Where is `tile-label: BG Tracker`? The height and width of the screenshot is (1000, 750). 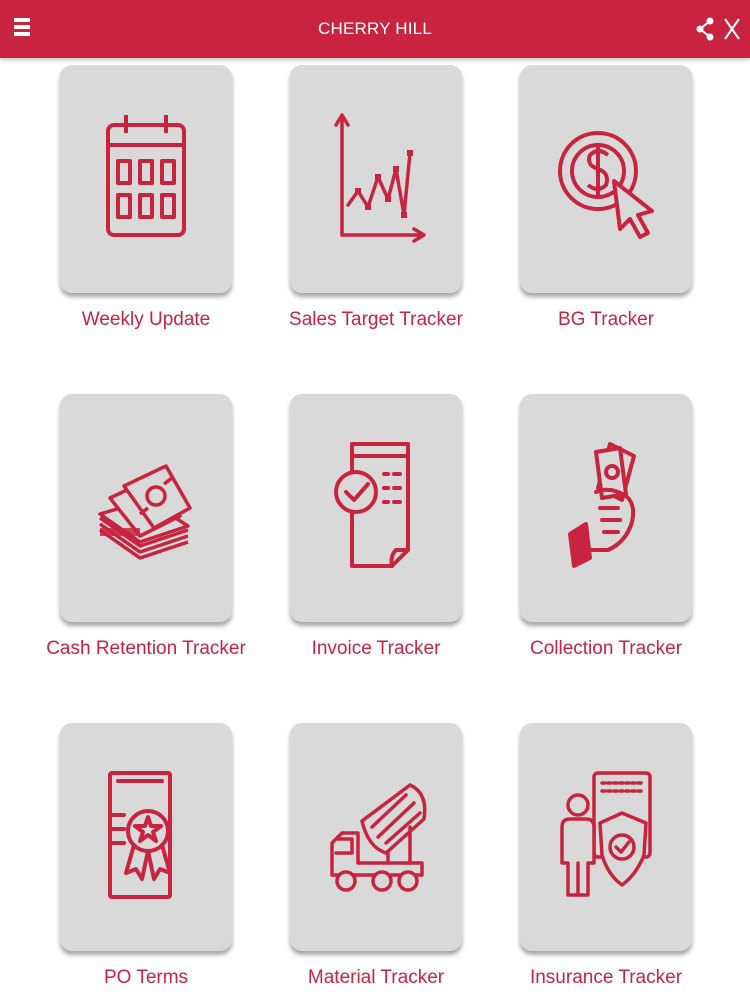
tile-label: BG Tracker is located at coordinates (606, 319).